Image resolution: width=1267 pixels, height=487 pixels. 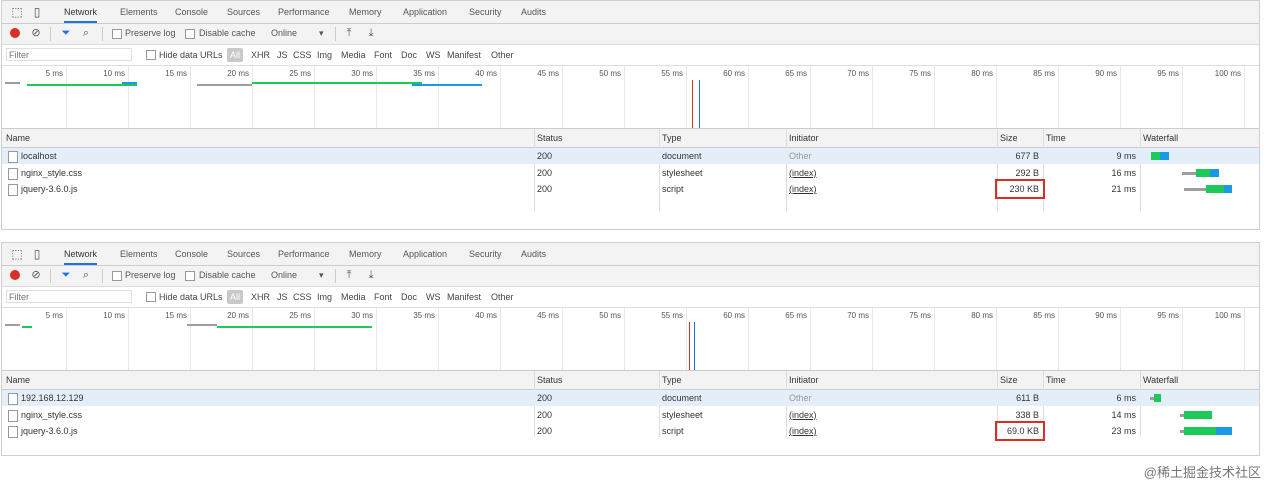 I want to click on request-name: localhost, so click(x=39, y=156).